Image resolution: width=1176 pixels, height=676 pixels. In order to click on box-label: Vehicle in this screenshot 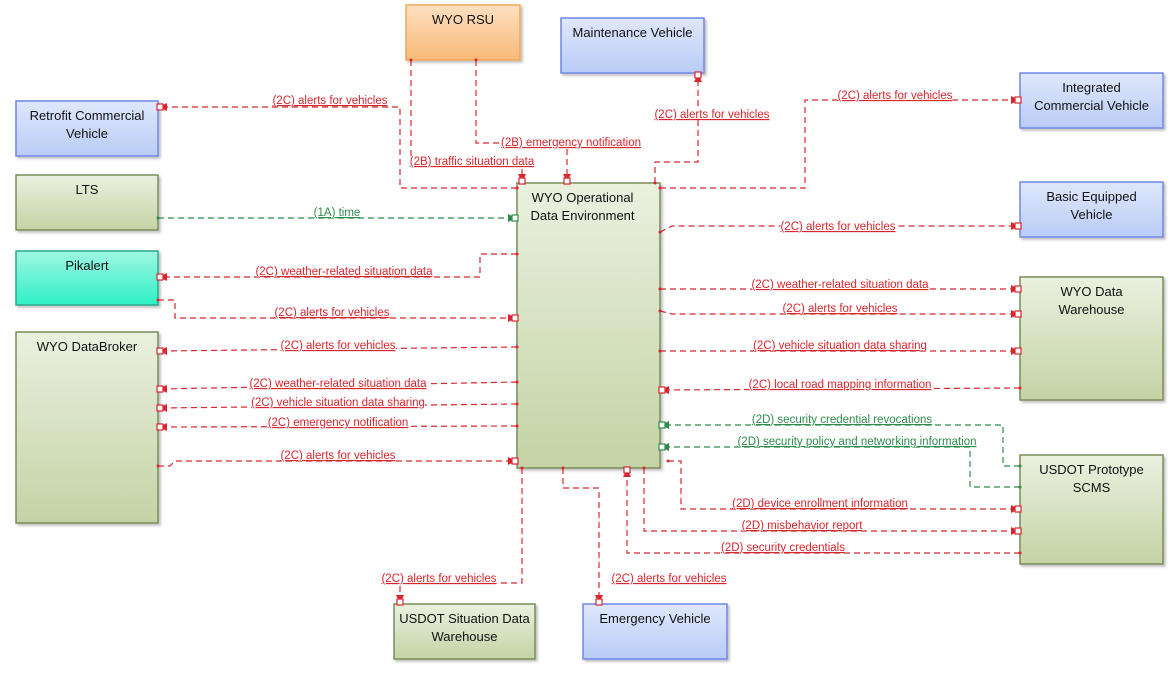, I will do `click(1092, 214)`.